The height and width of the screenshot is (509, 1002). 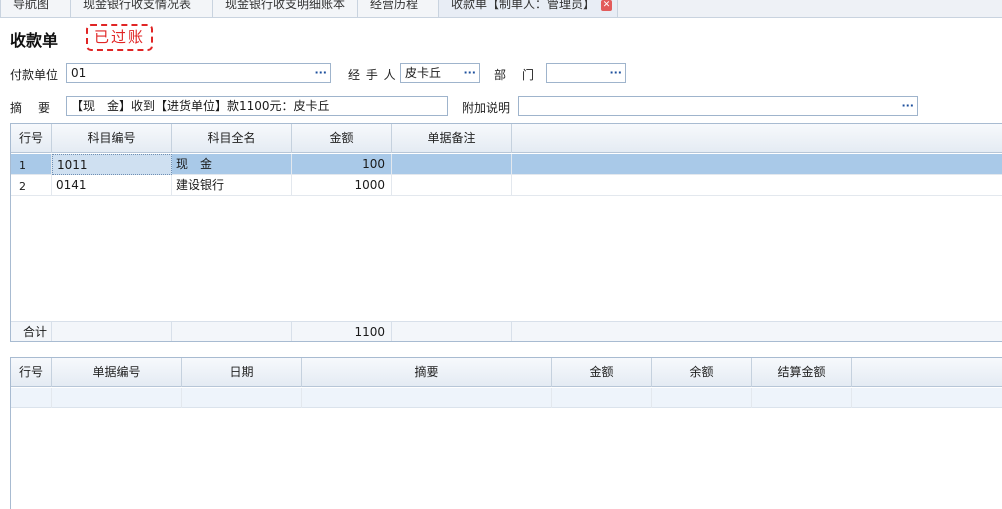 I want to click on tab-business-history: 经营历程, so click(x=398, y=9).